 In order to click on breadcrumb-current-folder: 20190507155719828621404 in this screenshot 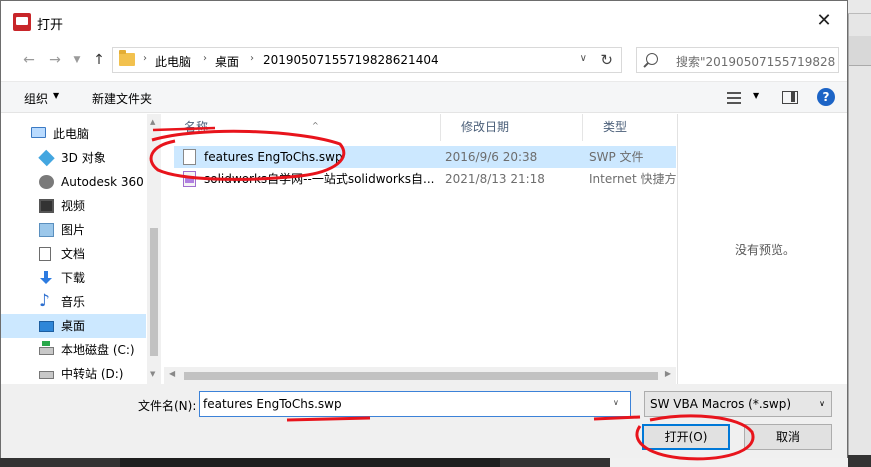, I will do `click(351, 60)`.